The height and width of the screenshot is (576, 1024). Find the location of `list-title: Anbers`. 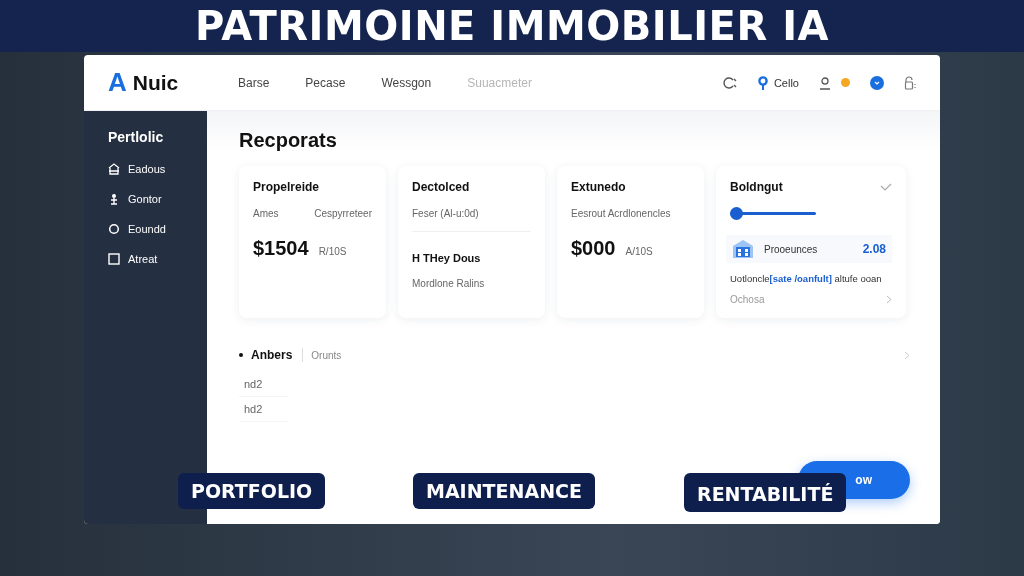

list-title: Anbers is located at coordinates (277, 355).